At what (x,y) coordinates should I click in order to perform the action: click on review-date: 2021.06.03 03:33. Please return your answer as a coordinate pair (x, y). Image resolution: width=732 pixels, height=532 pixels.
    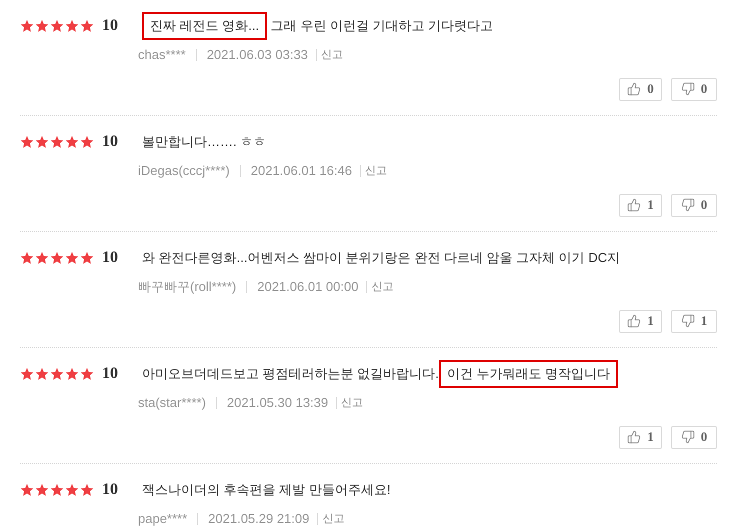
    Looking at the image, I should click on (257, 55).